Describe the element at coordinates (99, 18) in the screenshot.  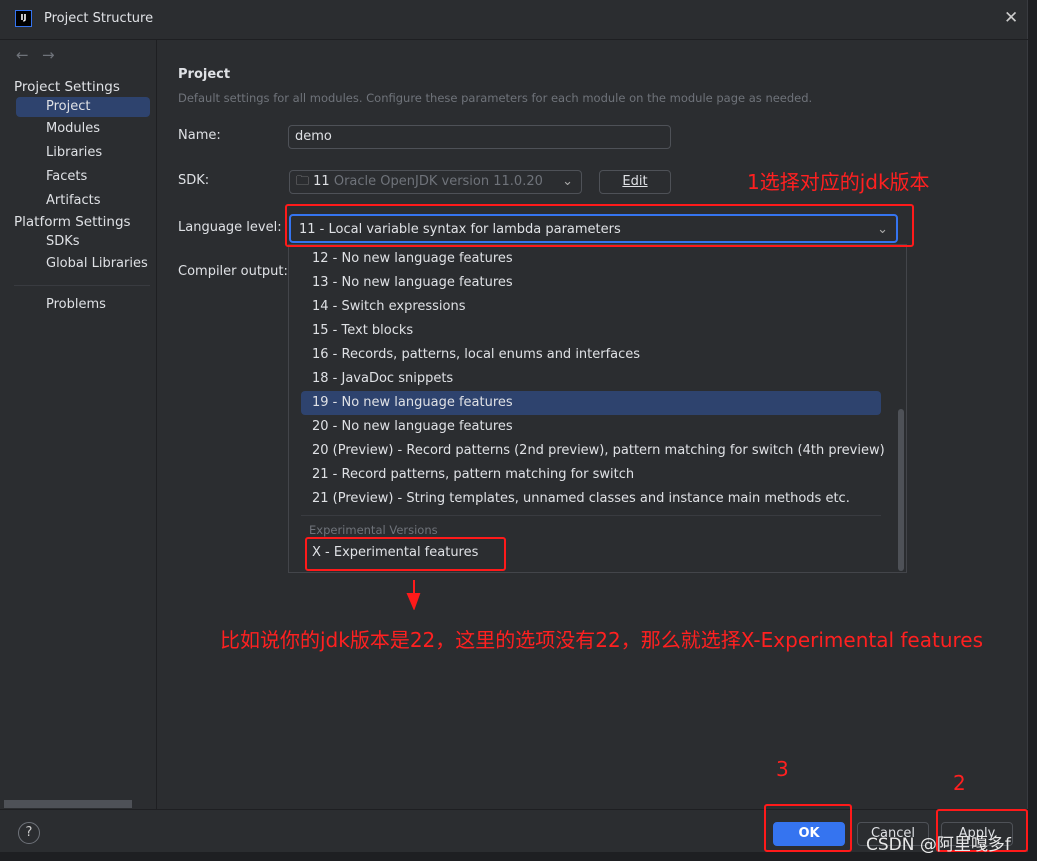
I see `window-title: Project Structure` at that location.